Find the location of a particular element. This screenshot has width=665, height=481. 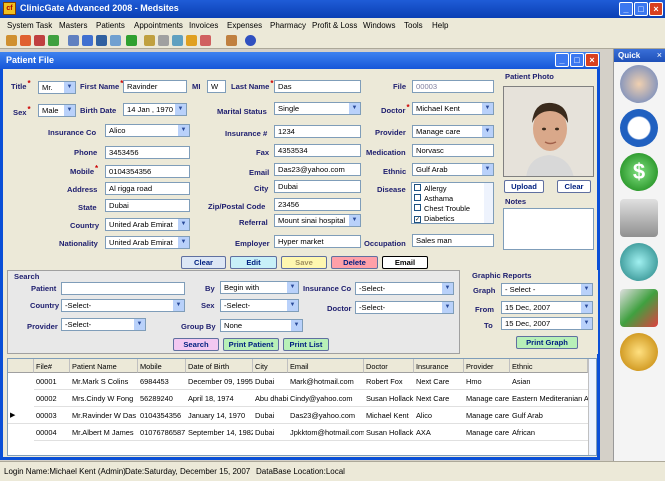

calendar-icon is located at coordinates (101, 40).